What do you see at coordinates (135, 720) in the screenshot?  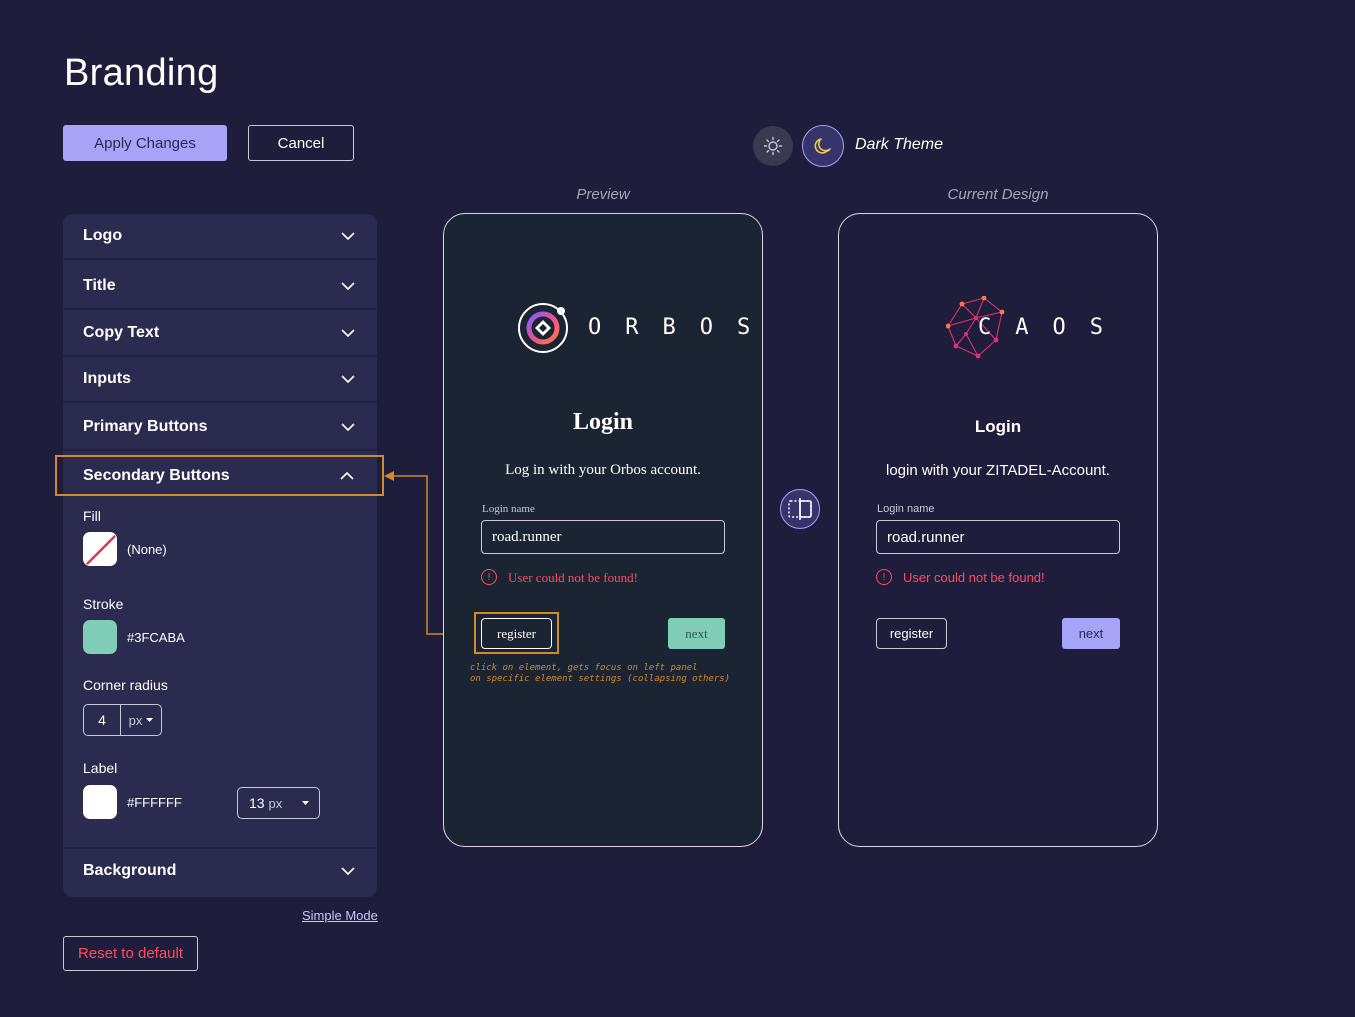 I see `corner-radius-unit: px` at bounding box center [135, 720].